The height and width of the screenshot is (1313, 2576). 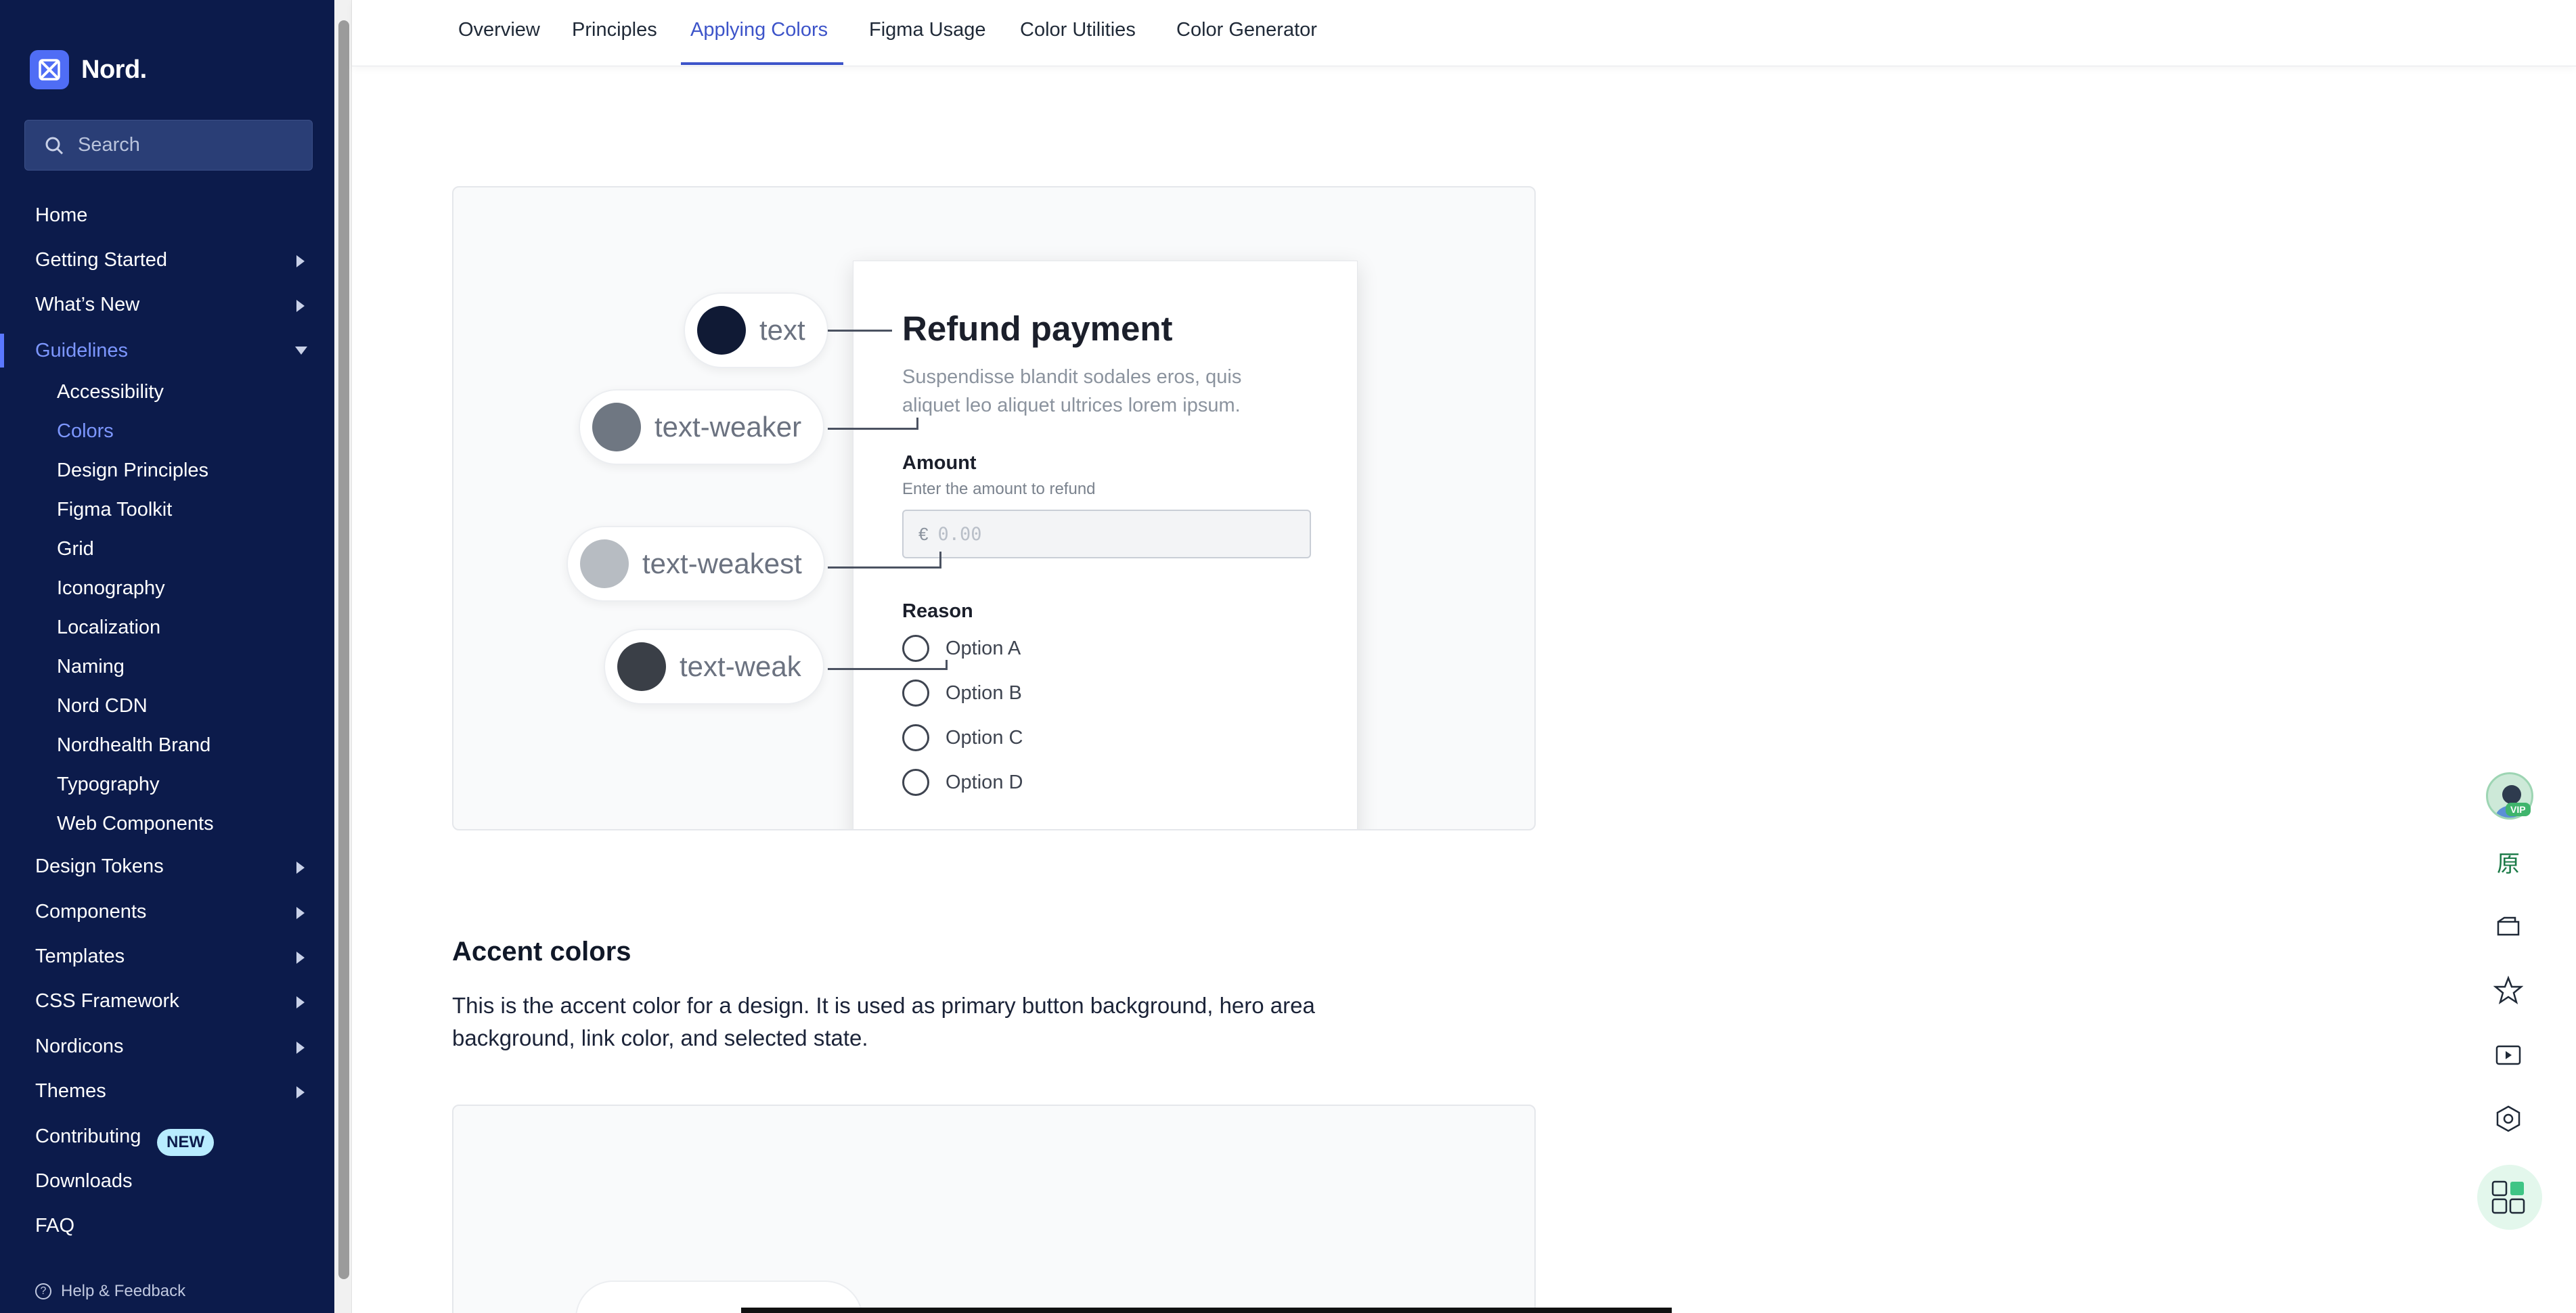 I want to click on tab-figma-usage: Figma Usage, so click(x=927, y=30).